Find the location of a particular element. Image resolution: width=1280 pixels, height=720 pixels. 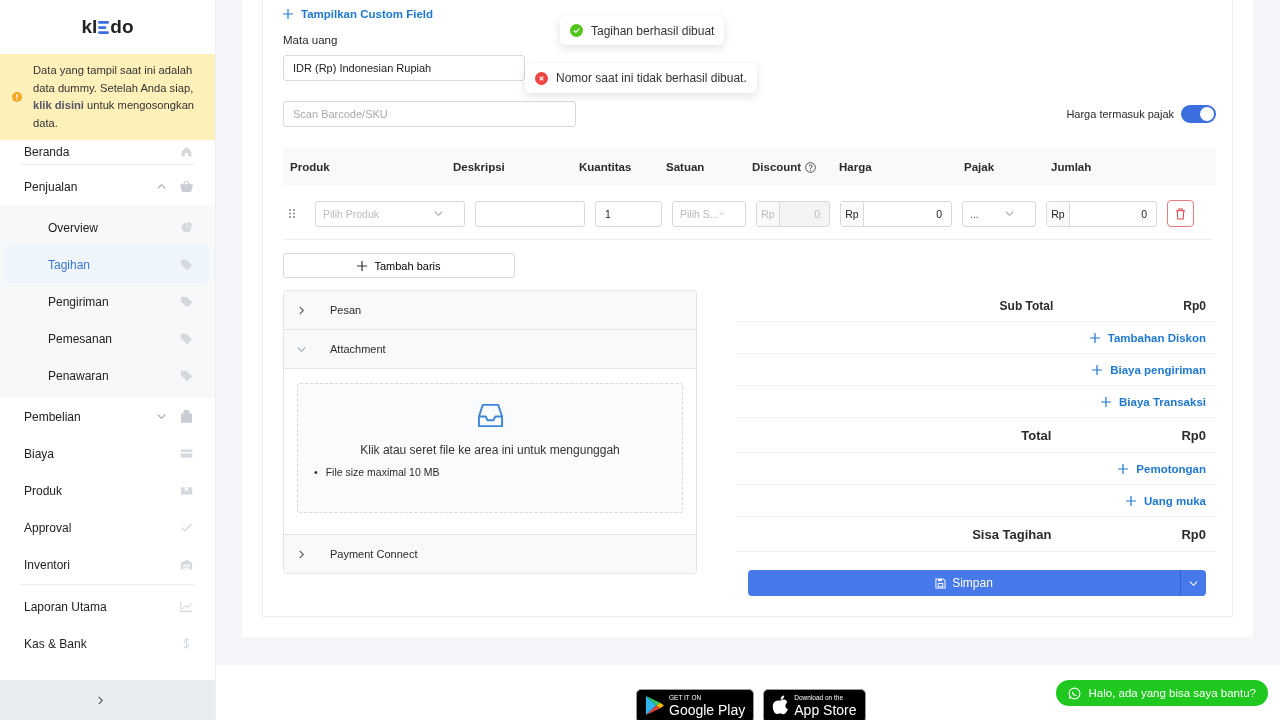

store-icon is located at coordinates (186, 564).